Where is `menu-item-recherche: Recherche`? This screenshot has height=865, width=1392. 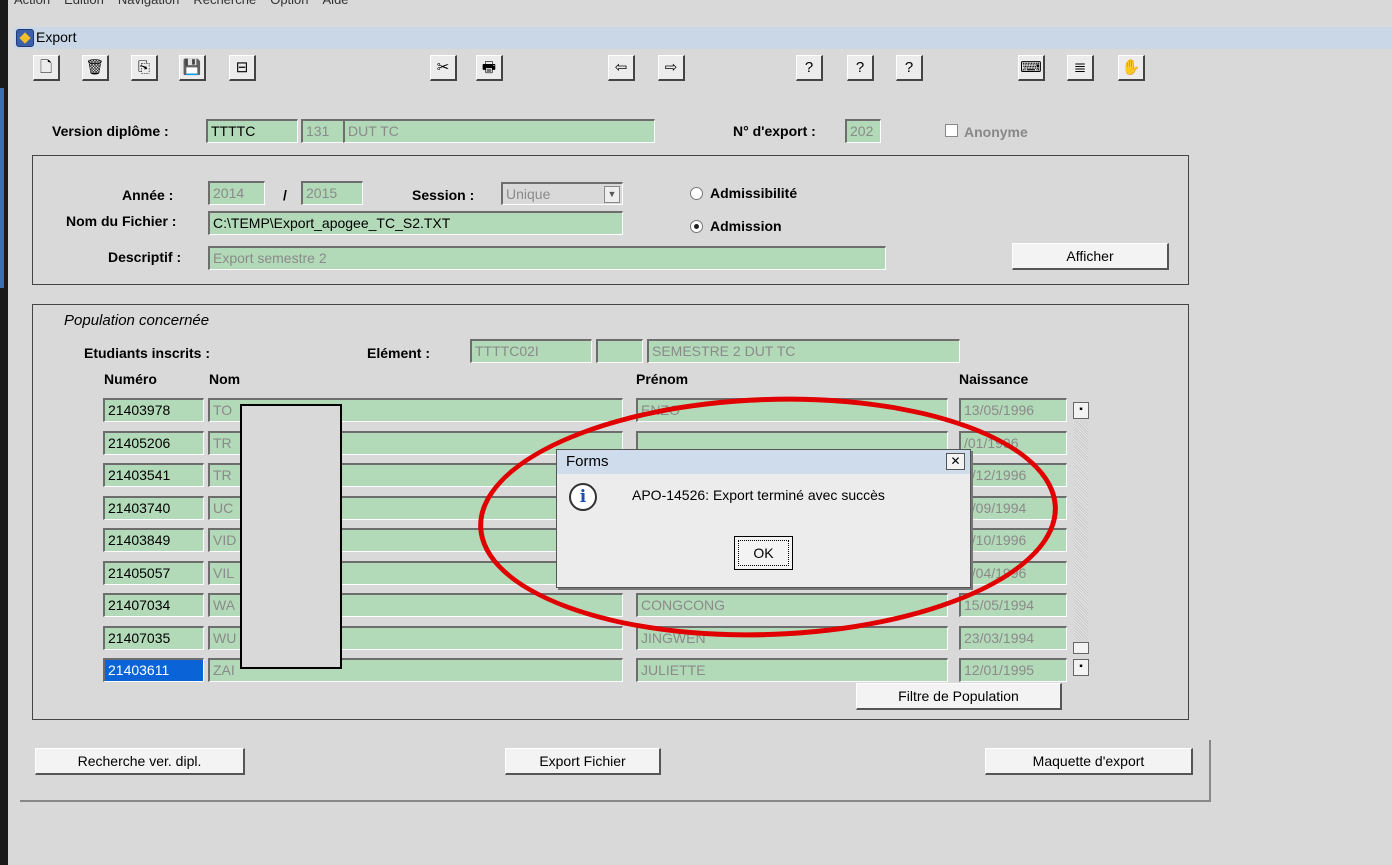
menu-item-recherche: Recherche is located at coordinates (224, 3).